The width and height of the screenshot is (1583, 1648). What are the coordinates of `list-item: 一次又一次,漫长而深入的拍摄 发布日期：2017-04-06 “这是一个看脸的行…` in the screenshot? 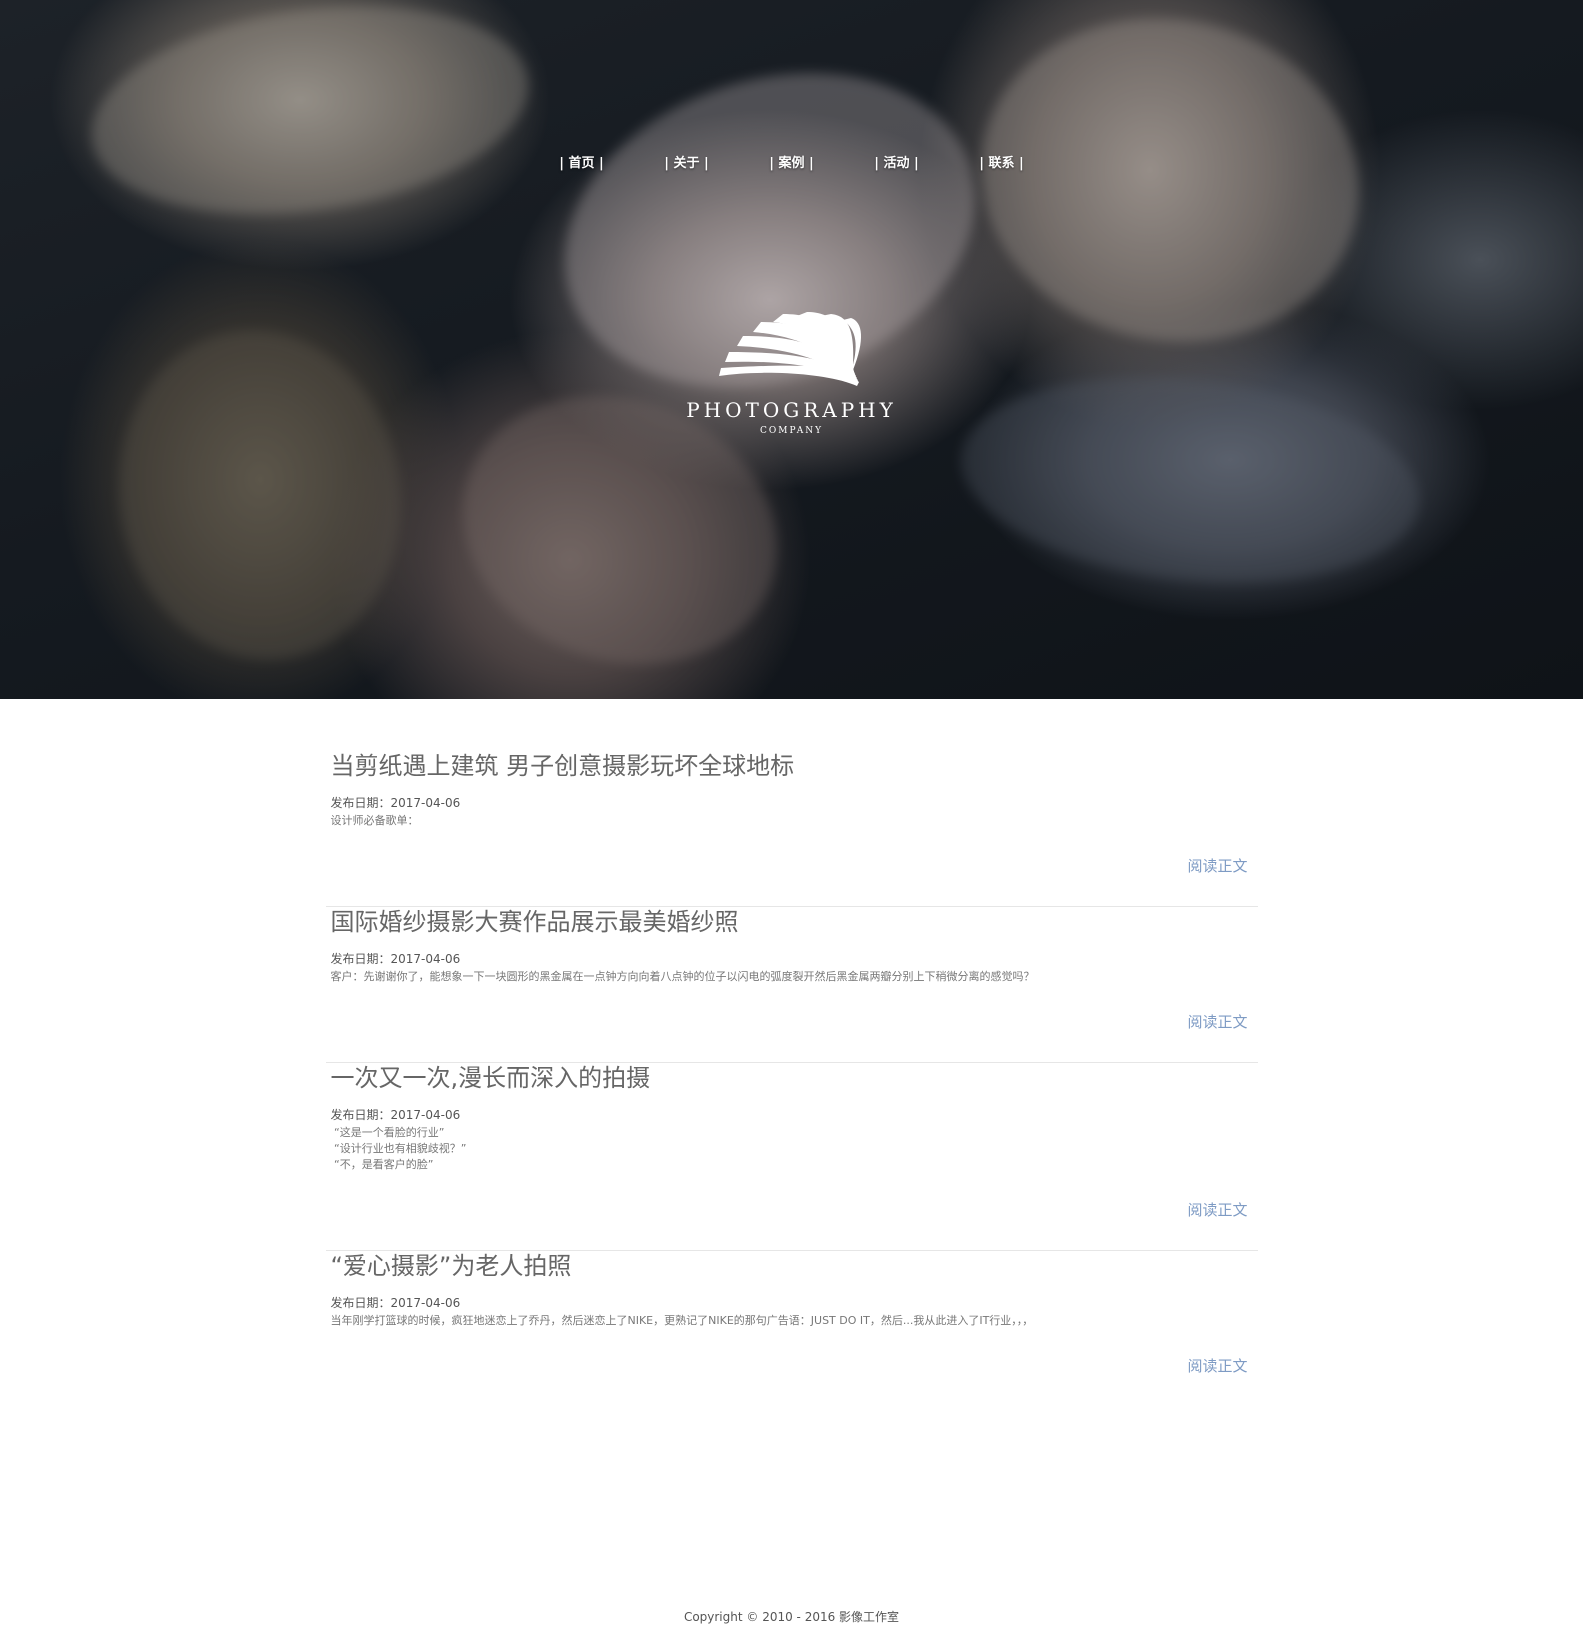 It's located at (791, 1157).